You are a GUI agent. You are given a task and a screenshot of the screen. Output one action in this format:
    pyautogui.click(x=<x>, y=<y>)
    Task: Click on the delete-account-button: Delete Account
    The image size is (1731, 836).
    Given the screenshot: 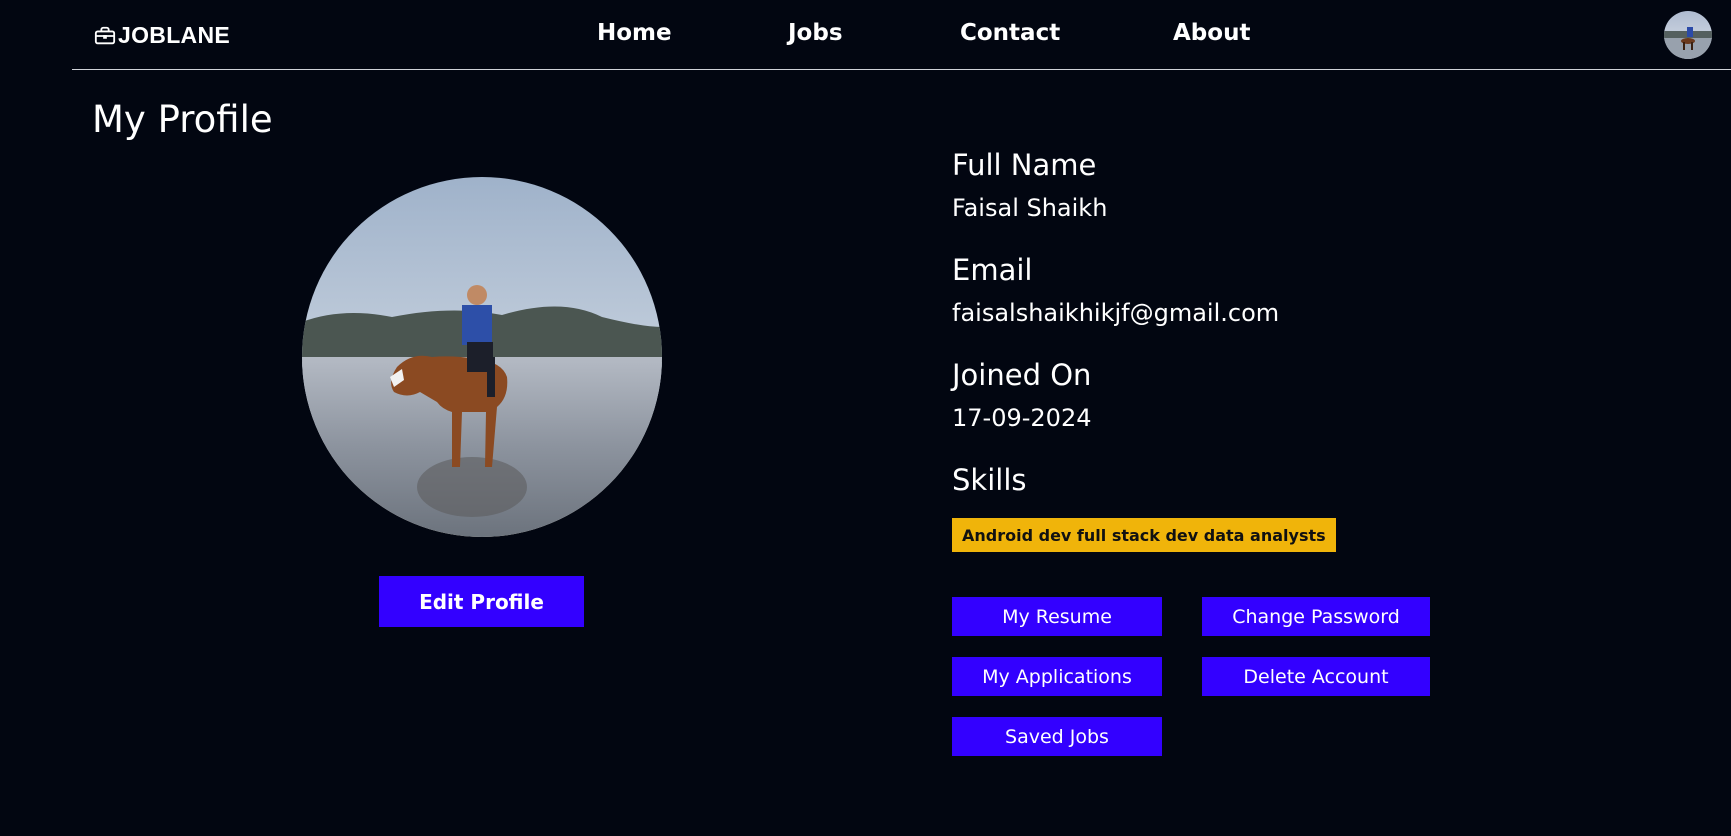 What is the action you would take?
    pyautogui.click(x=1316, y=676)
    